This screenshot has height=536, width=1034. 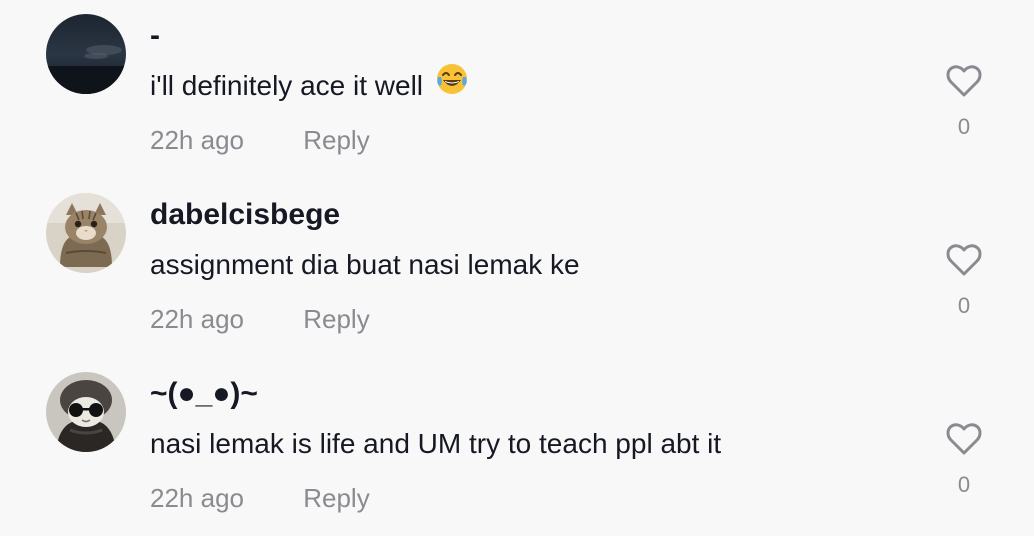 I want to click on face-with-tears-of-joy-icon, so click(x=452, y=84).